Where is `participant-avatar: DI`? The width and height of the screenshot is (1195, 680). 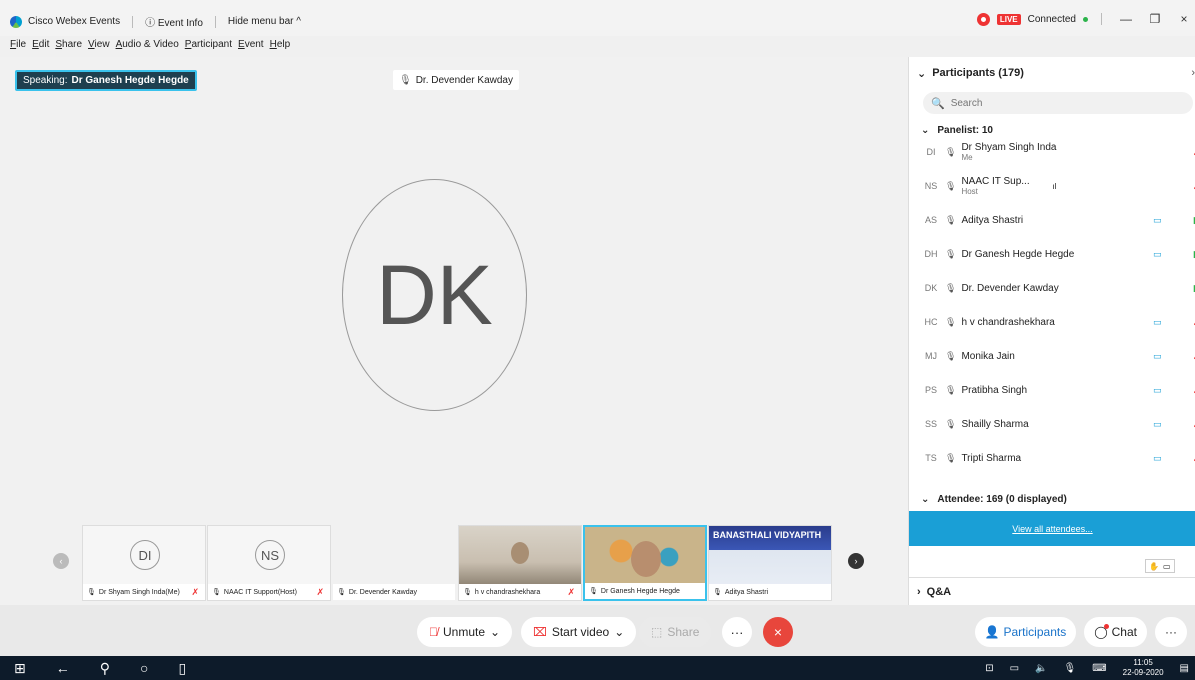
participant-avatar: DI is located at coordinates (931, 152).